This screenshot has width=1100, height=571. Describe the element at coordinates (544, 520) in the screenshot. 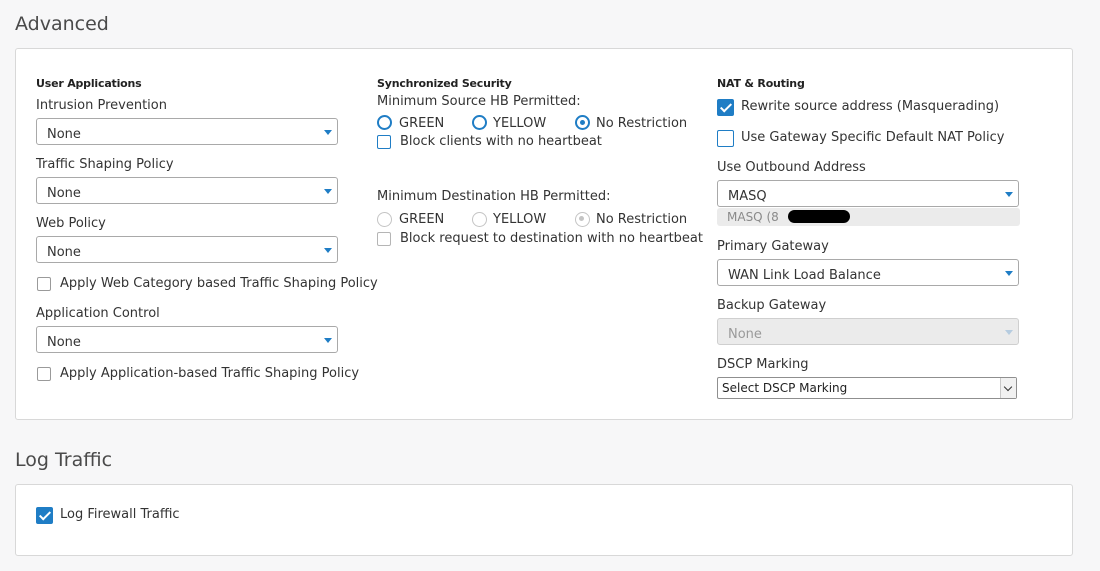

I see `log-traffic-panel: Log Firewall Traffic` at that location.